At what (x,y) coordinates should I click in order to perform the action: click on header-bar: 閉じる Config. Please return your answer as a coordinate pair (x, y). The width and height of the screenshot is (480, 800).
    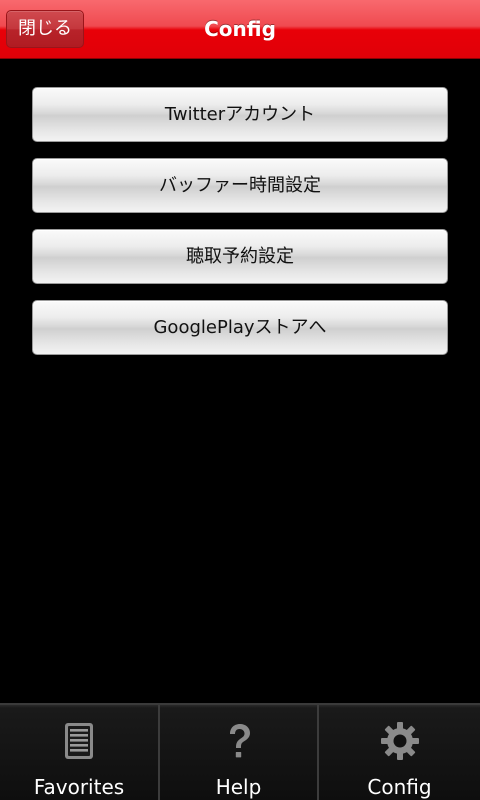
    Looking at the image, I should click on (240, 29).